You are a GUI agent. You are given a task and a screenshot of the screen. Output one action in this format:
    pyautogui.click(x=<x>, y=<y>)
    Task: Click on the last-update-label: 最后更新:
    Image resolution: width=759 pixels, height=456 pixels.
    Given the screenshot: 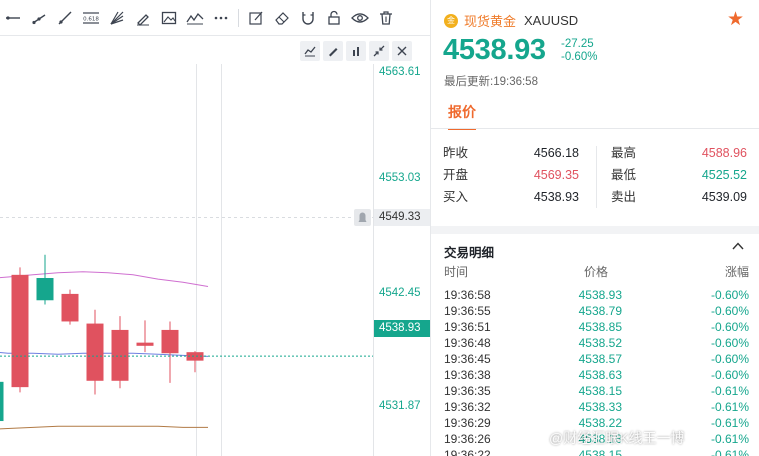 What is the action you would take?
    pyautogui.click(x=469, y=82)
    